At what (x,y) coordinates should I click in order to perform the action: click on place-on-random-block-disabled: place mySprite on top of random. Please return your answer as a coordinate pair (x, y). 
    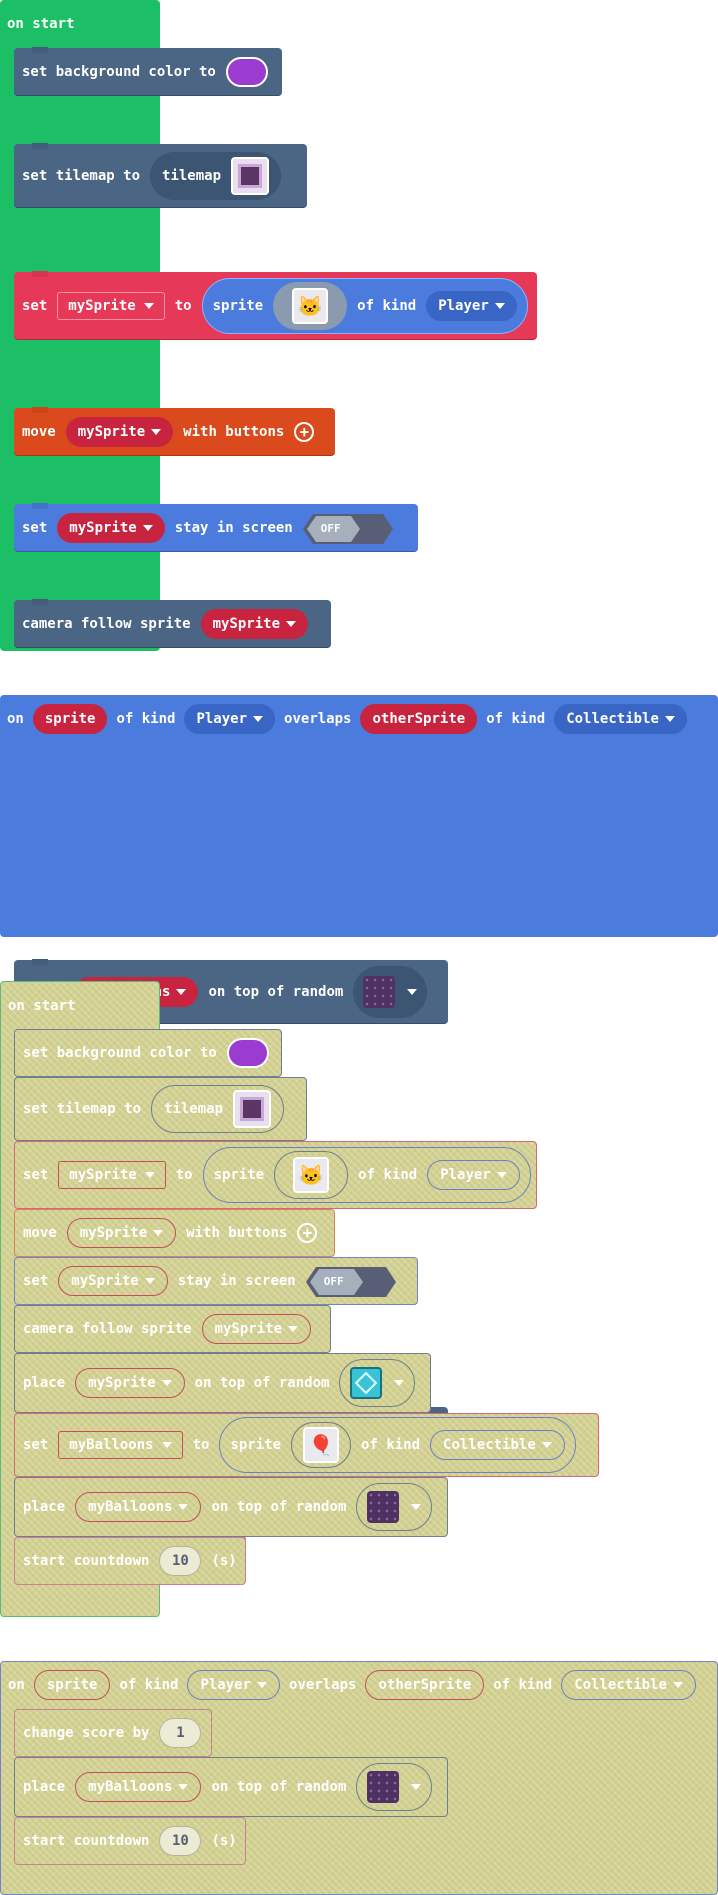
    Looking at the image, I should click on (222, 1383).